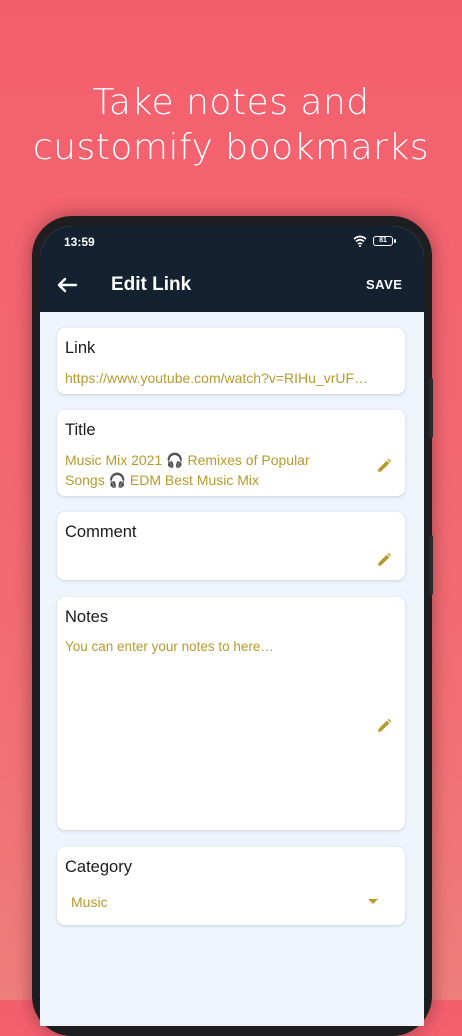  Describe the element at coordinates (162, 480) in the screenshot. I see `title-value-line2: Songs 🎧 EDM Best Music Mix` at that location.